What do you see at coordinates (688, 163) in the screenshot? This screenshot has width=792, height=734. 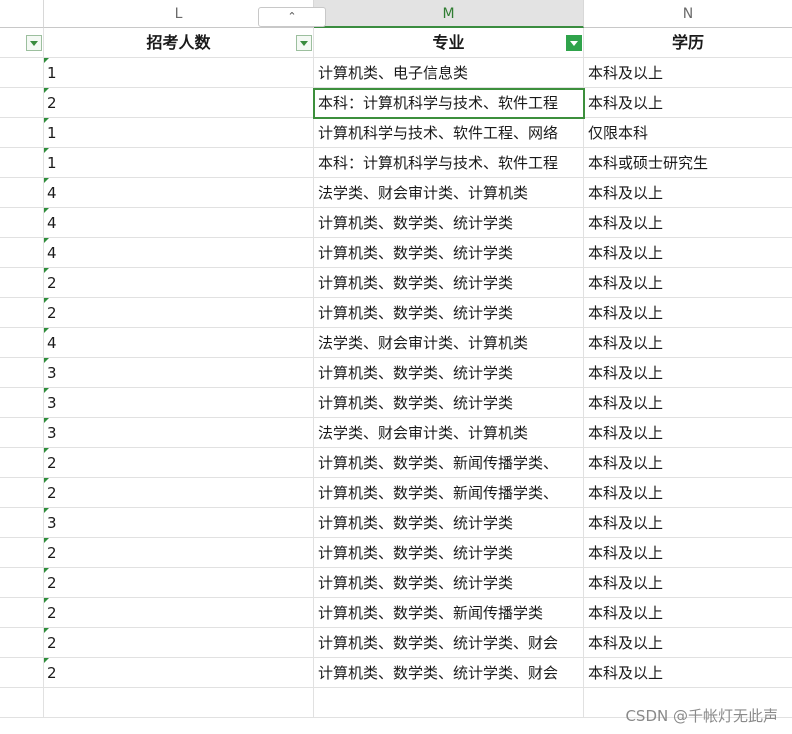 I see `cell-degree: 本科或硕士研究生` at bounding box center [688, 163].